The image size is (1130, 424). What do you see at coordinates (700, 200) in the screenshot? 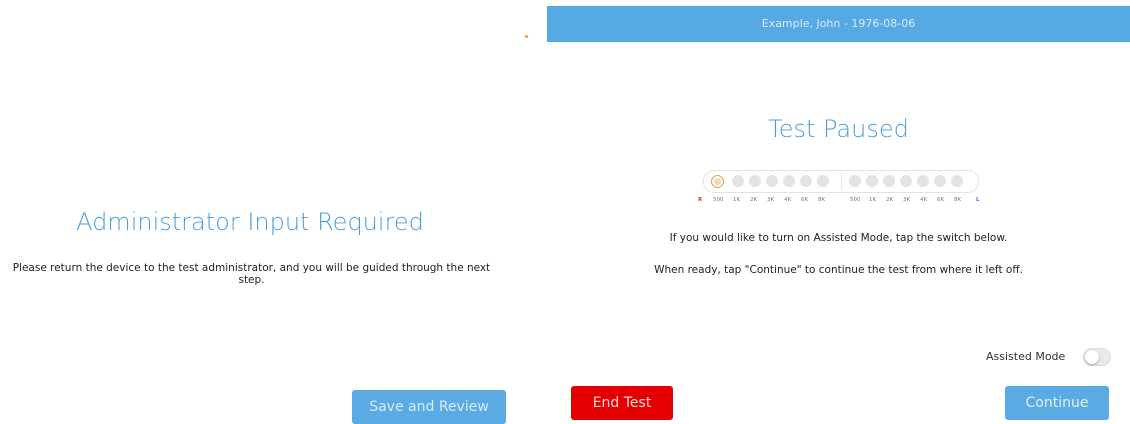
I see `right-ear-label: R` at bounding box center [700, 200].